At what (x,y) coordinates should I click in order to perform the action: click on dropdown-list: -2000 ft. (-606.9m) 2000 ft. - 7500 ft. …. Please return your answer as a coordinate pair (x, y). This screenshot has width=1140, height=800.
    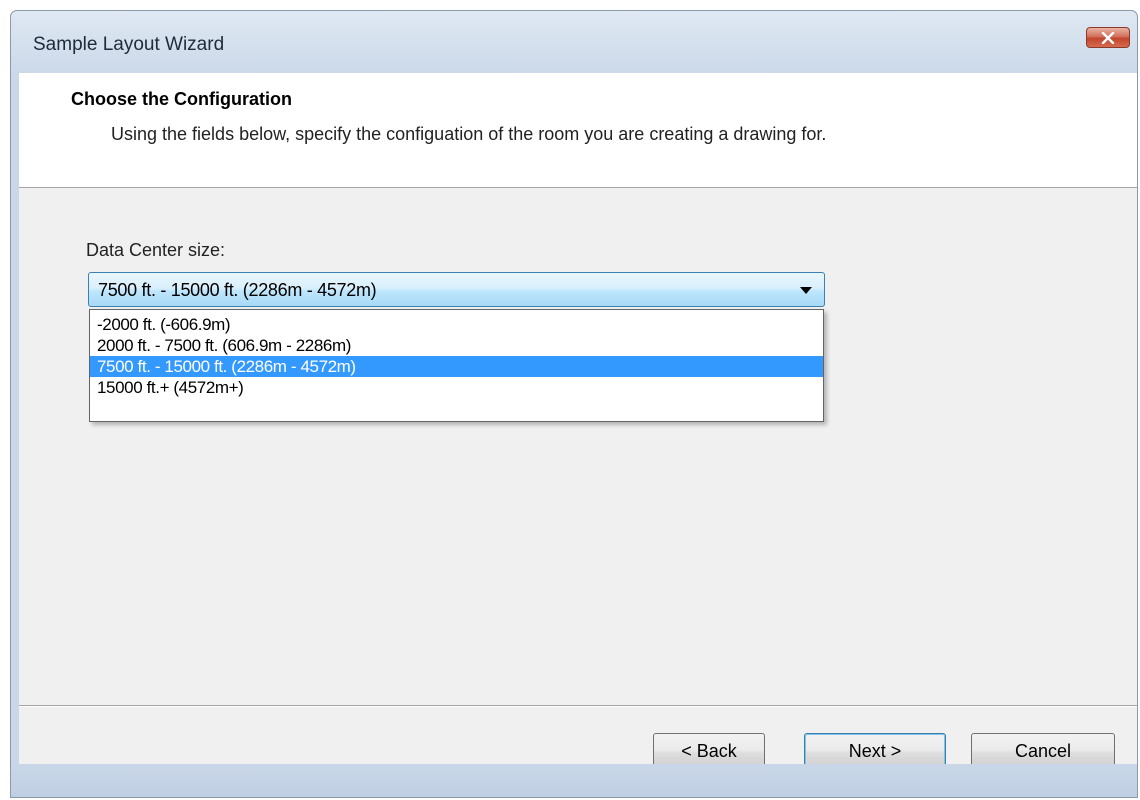
    Looking at the image, I should click on (456, 365).